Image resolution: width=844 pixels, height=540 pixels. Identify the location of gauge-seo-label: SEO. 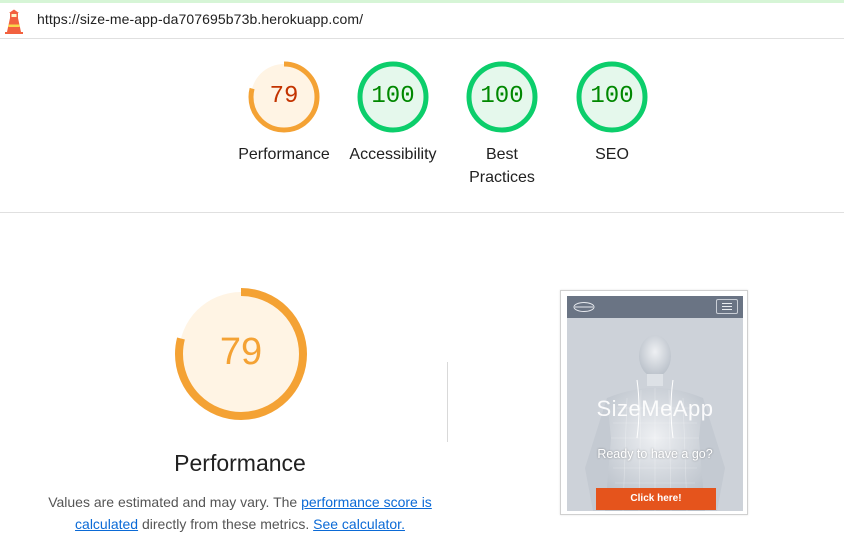
(612, 154).